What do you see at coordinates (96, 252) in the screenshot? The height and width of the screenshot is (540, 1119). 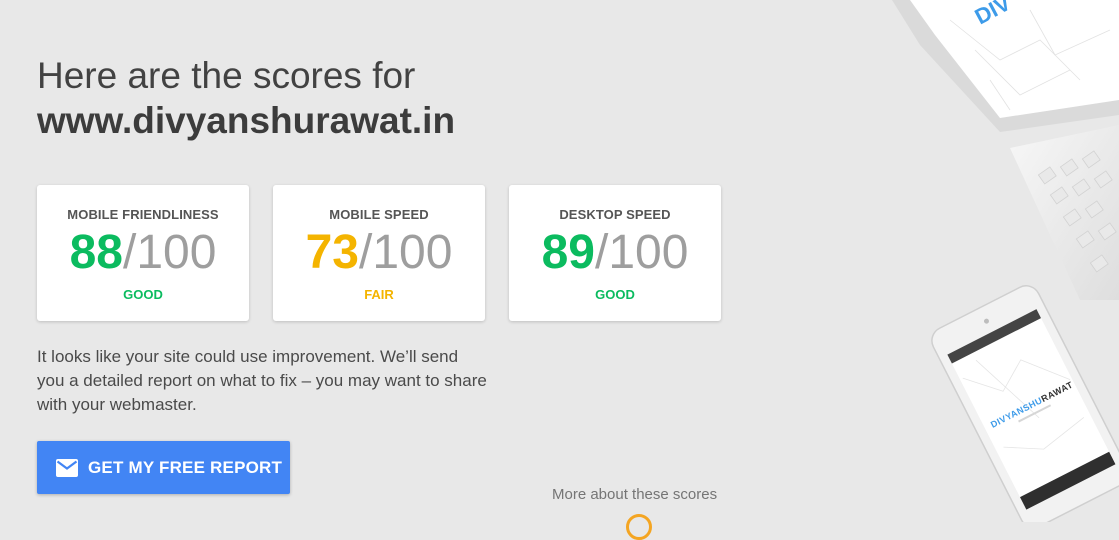 I see `score-value: 88` at bounding box center [96, 252].